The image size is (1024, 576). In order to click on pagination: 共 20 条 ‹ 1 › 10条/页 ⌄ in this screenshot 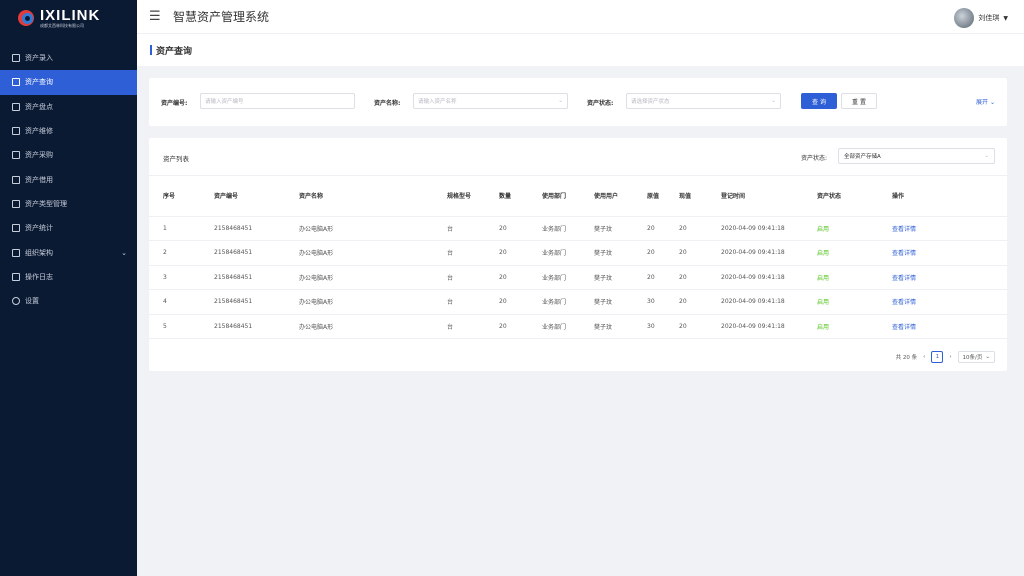, I will do `click(945, 357)`.